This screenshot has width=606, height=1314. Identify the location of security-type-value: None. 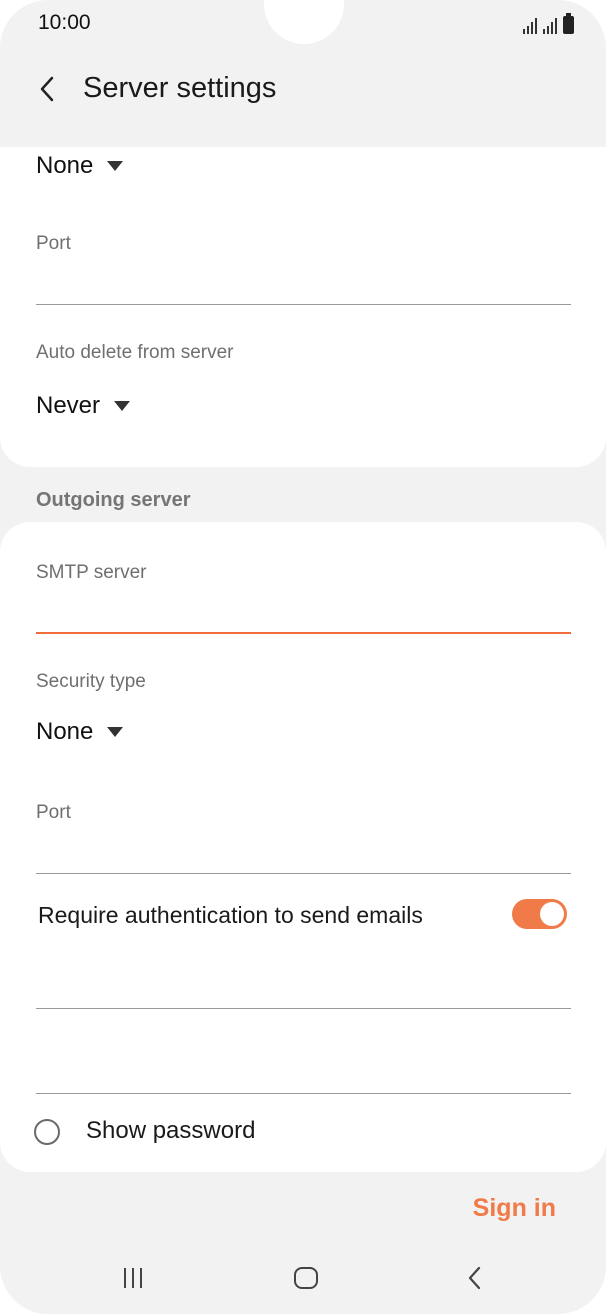
(65, 731).